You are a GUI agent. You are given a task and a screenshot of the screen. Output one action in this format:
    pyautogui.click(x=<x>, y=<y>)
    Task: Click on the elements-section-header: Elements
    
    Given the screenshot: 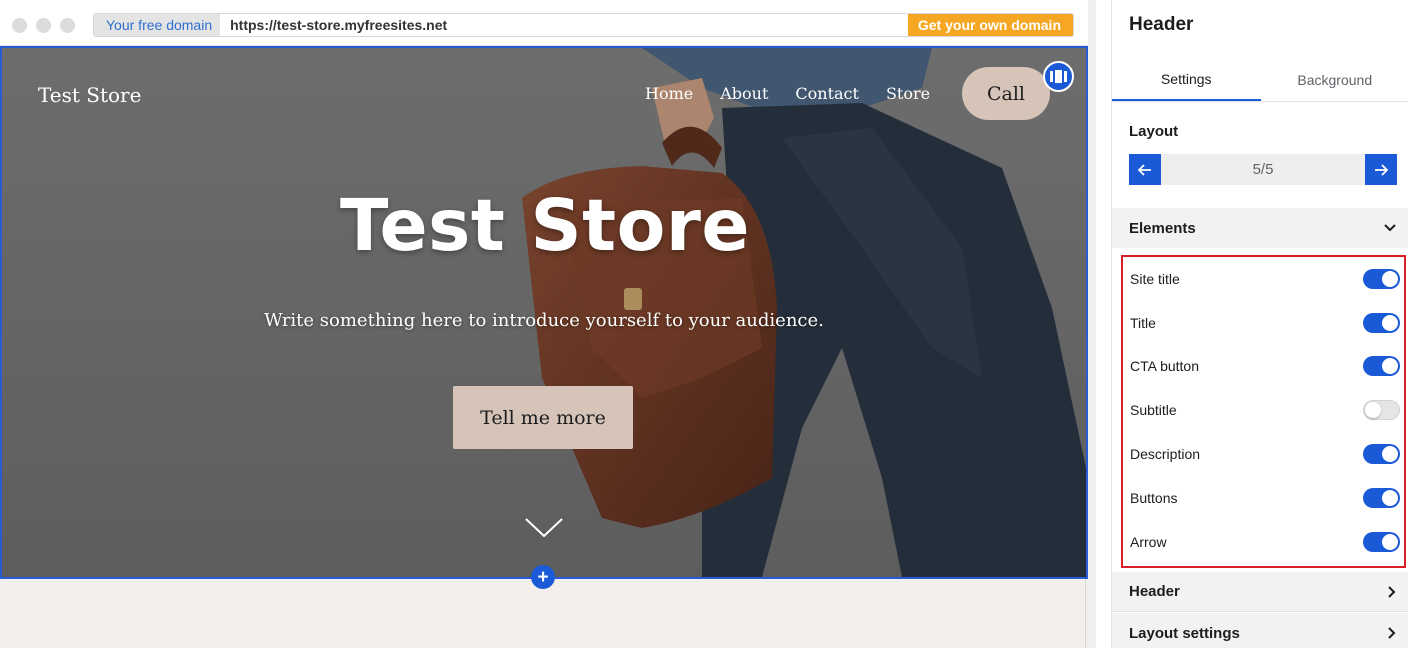 What is the action you would take?
    pyautogui.click(x=1260, y=228)
    